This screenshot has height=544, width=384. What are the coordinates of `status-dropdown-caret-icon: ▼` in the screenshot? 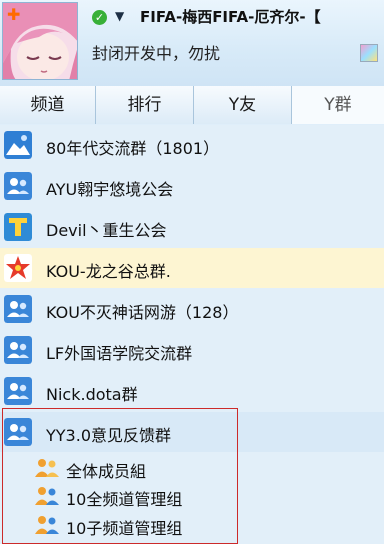 It's located at (119, 16).